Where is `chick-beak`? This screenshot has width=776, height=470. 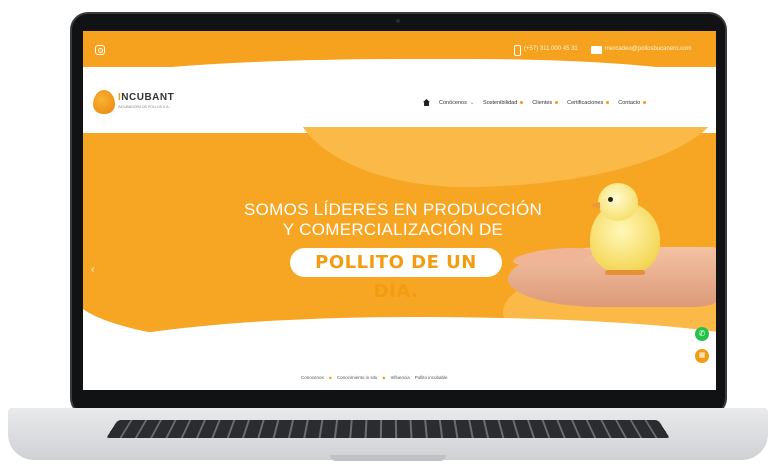 chick-beak is located at coordinates (595, 205).